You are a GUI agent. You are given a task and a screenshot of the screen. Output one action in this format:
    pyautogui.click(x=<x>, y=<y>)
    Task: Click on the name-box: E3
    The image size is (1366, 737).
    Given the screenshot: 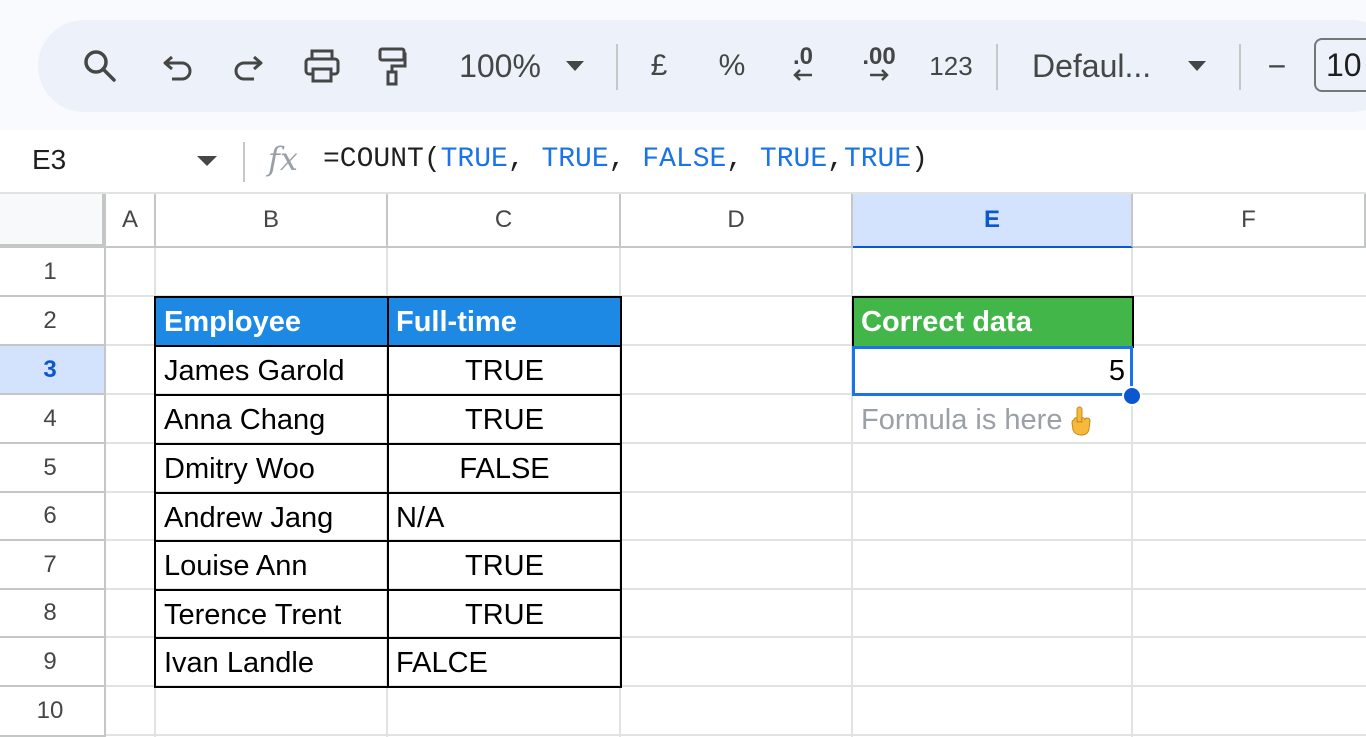 What is the action you would take?
    pyautogui.click(x=49, y=160)
    